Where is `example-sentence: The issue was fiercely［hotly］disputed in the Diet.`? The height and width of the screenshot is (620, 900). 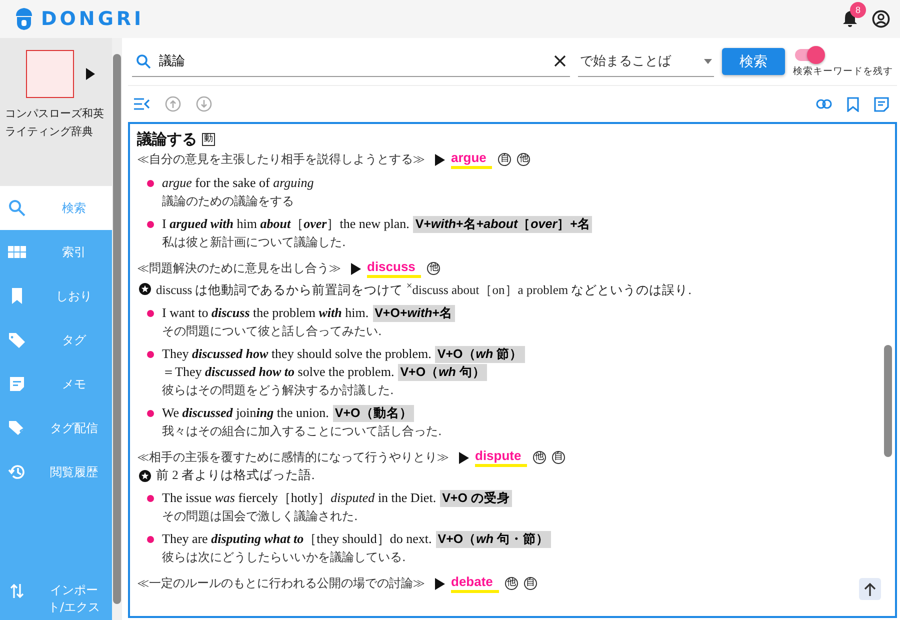 example-sentence: The issue was fiercely［hotly］disputed in the Diet. is located at coordinates (299, 498).